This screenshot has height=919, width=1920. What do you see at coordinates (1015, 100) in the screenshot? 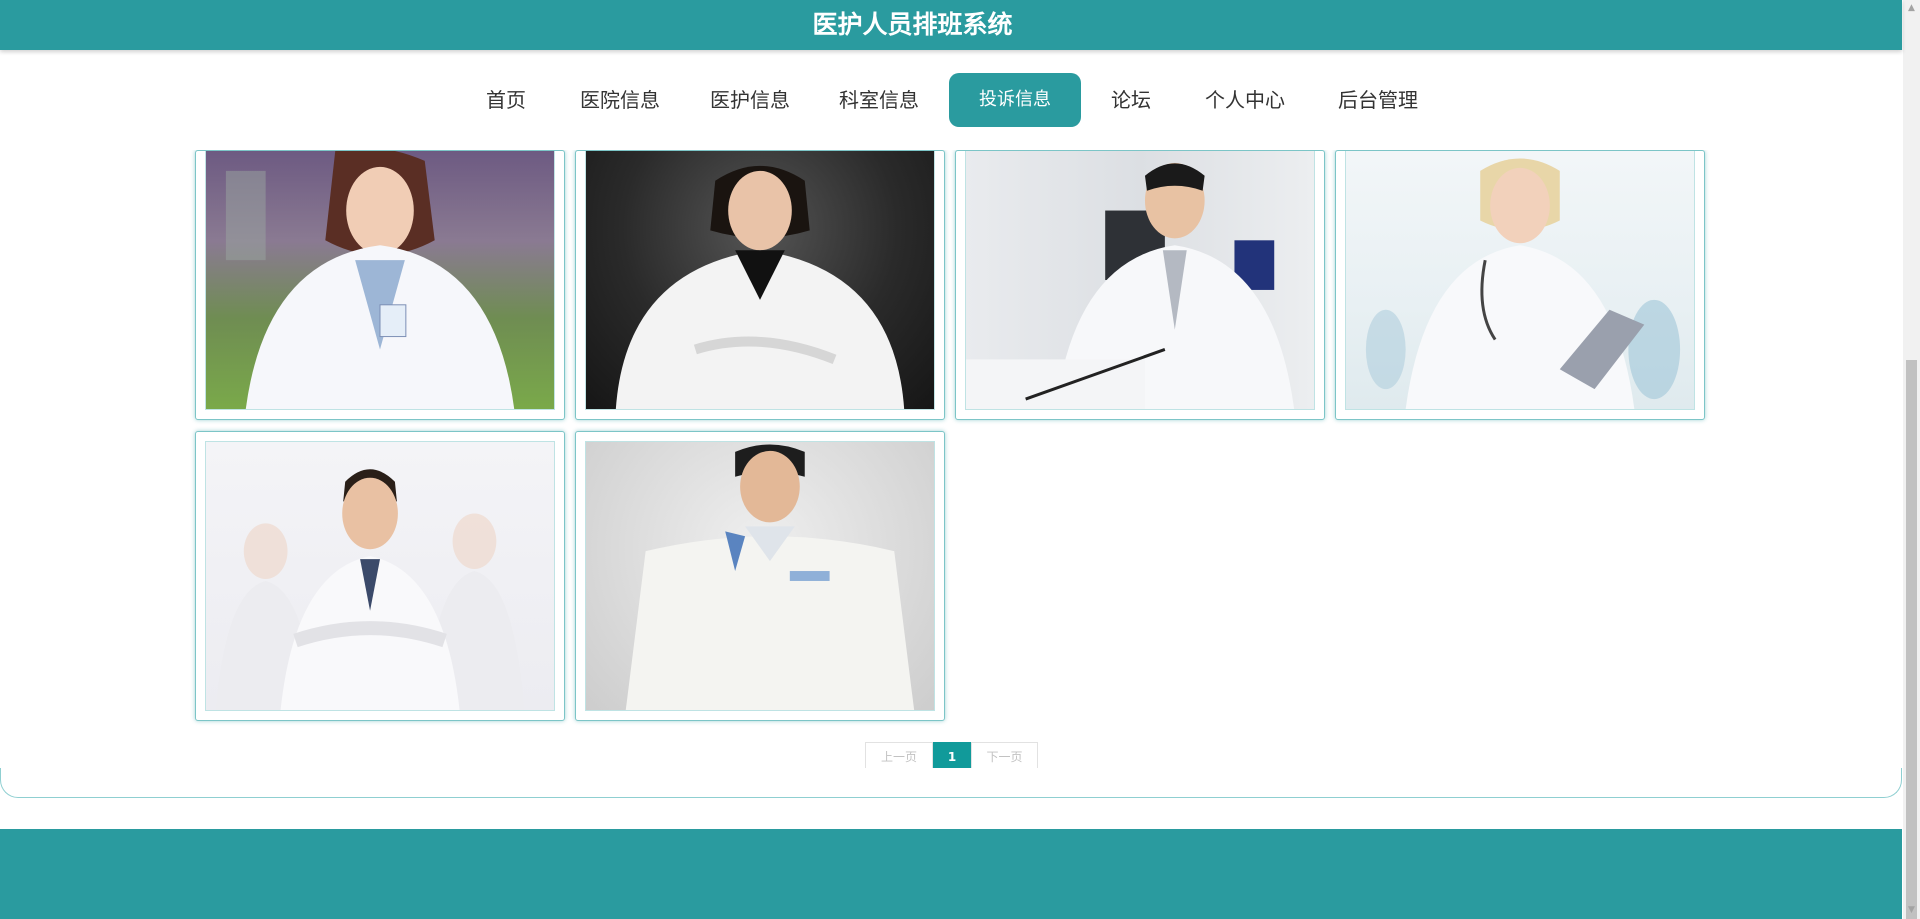
I see `nav-item-complaint-info: 投诉信息` at bounding box center [1015, 100].